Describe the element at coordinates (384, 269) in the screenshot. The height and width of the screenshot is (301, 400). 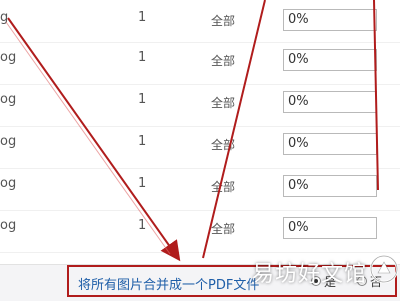
I see `watermark-logo-icon` at that location.